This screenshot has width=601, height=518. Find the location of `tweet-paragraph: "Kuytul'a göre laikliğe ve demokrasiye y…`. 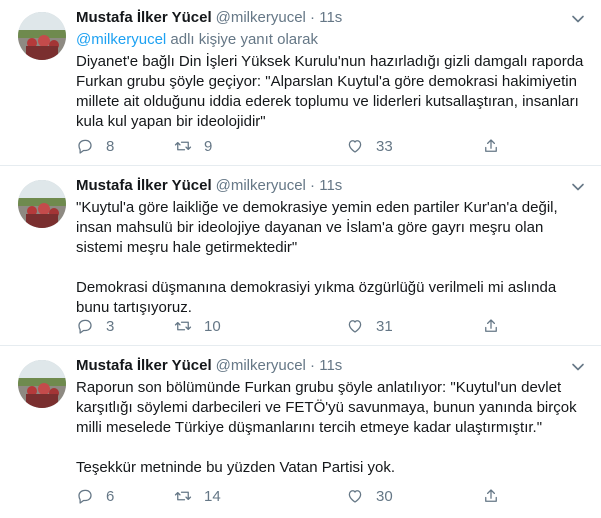

tweet-paragraph: "Kuytul'a göre laikliğe ve demokrasiye y… is located at coordinates (317, 227).